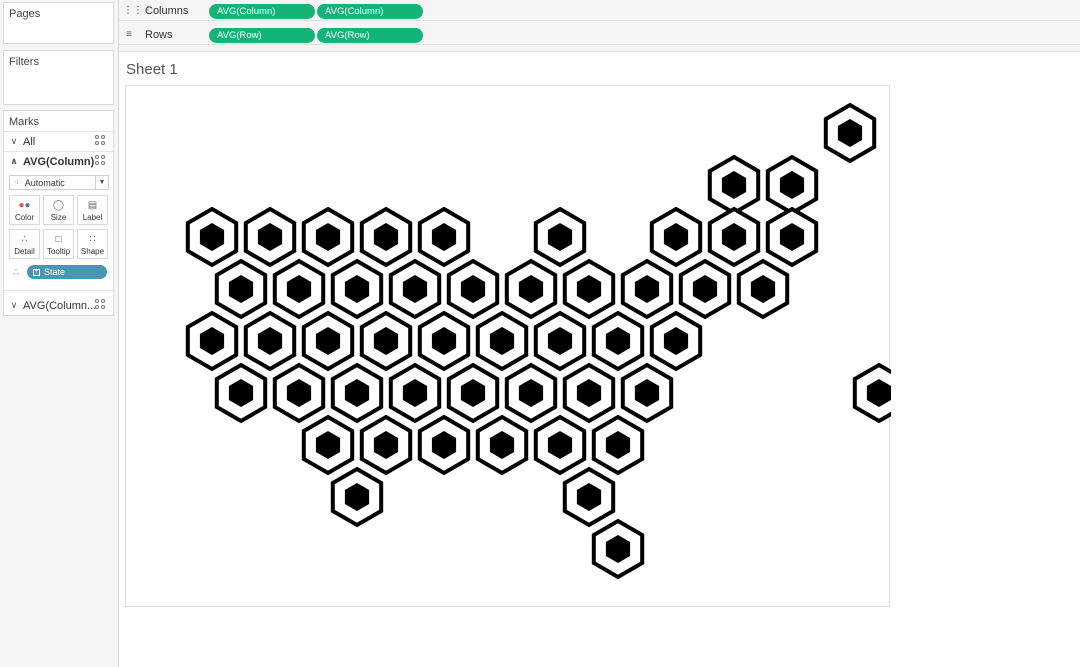  What do you see at coordinates (599, 11) in the screenshot?
I see `columns-shelf: ⋮⋮⋮ Columns AVG(Column) AVG(Column)` at bounding box center [599, 11].